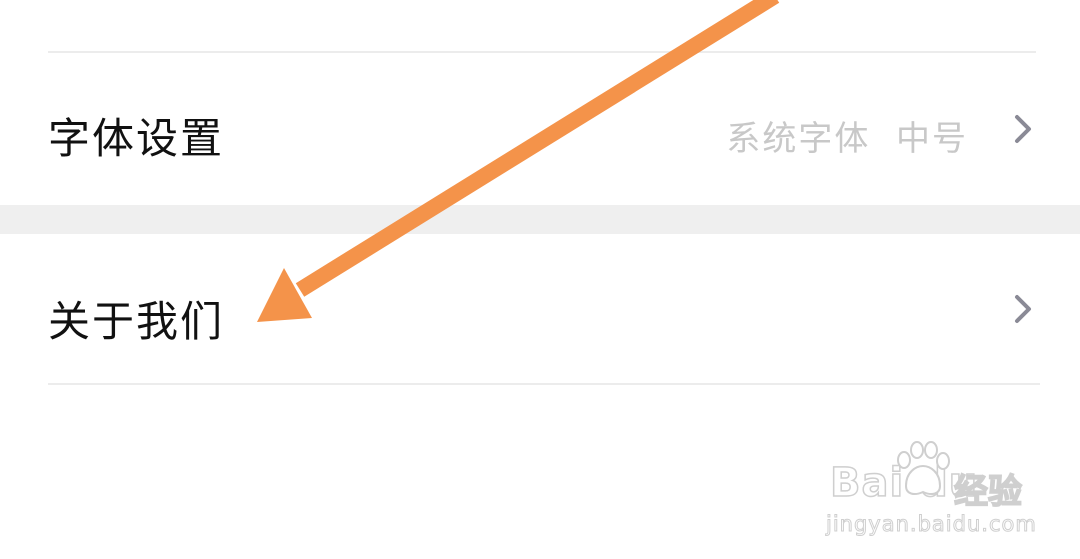  I want to click on font-settings-label: 字体设置, so click(136, 138).